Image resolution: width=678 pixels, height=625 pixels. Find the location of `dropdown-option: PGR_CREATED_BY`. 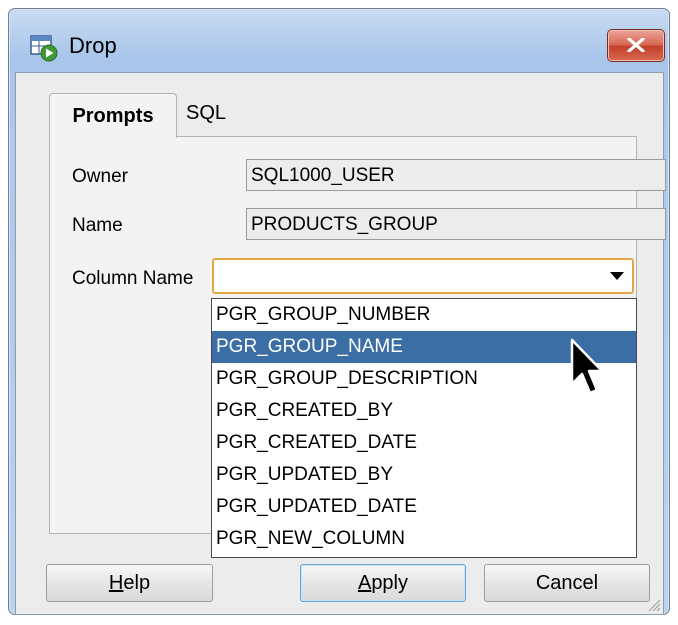

dropdown-option: PGR_CREATED_BY is located at coordinates (424, 411).